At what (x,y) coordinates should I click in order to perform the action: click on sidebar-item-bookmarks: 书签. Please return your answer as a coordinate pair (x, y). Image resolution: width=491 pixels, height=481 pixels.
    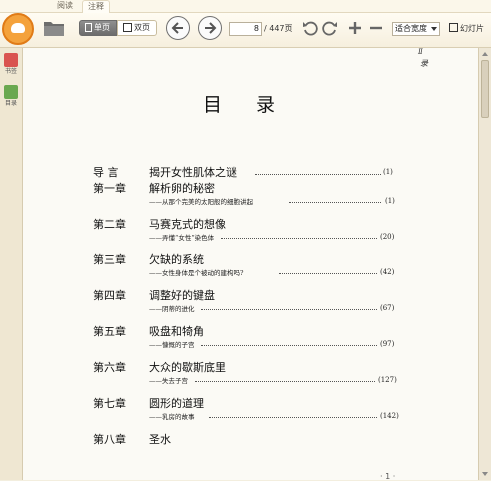
    Looking at the image, I should click on (11, 64).